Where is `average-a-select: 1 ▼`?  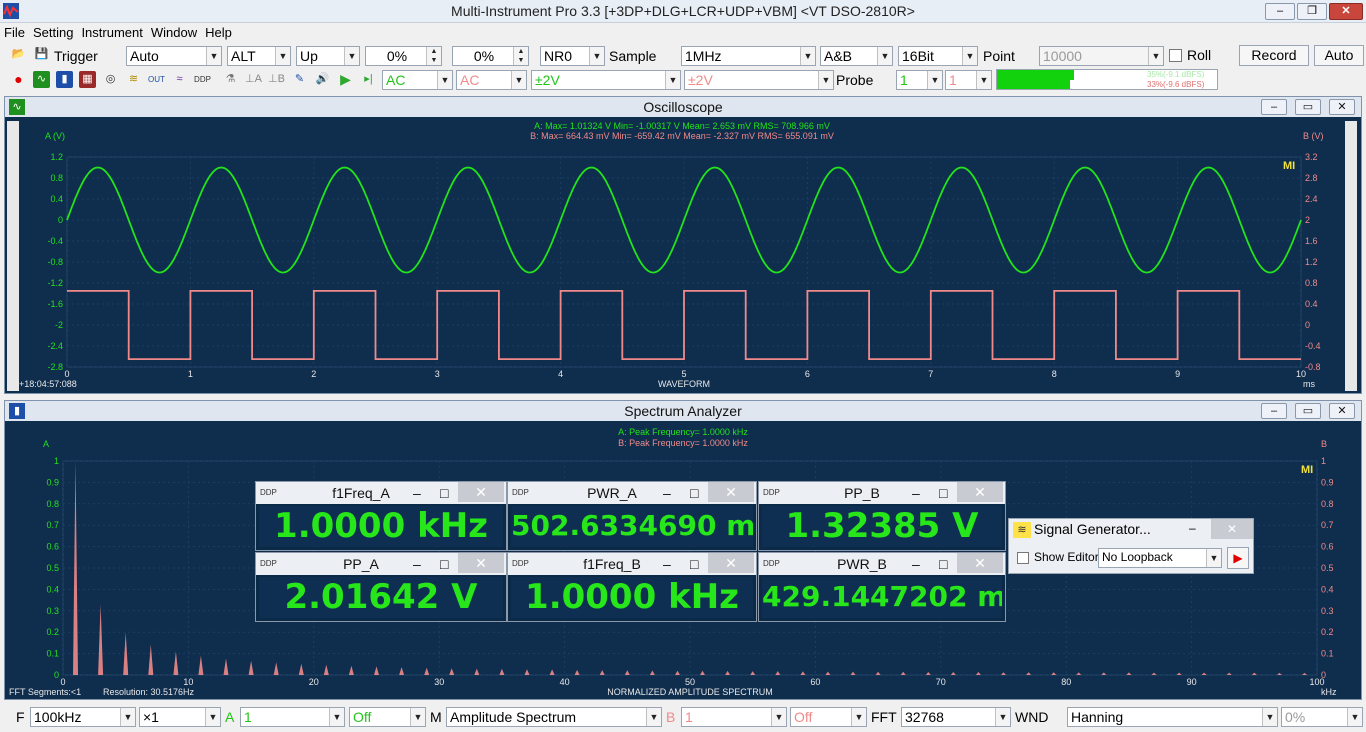
average-a-select: 1 ▼ is located at coordinates (292, 717).